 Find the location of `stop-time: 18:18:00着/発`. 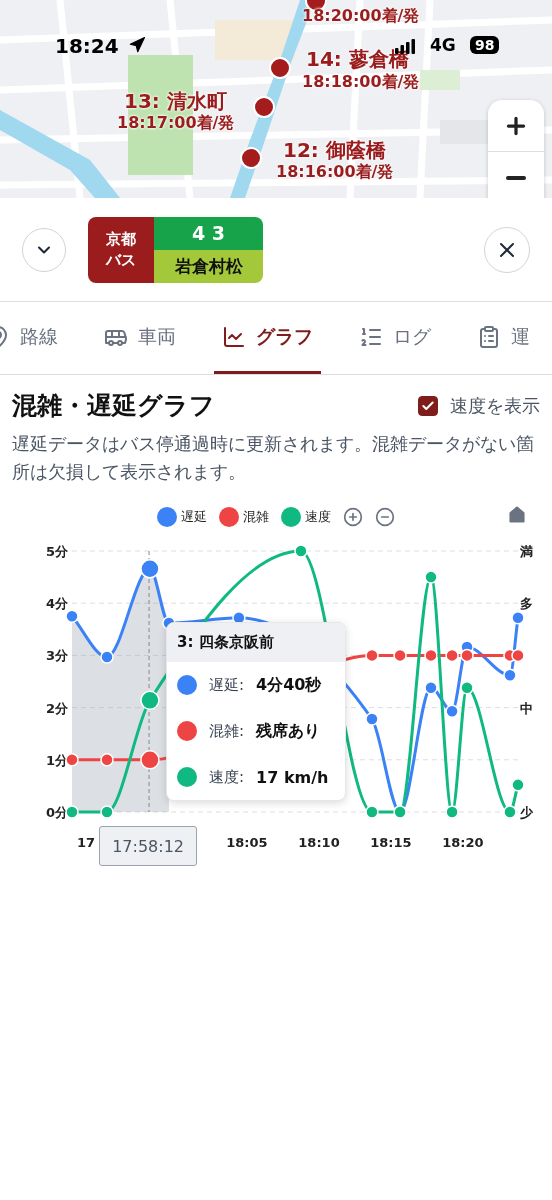

stop-time: 18:18:00着/発 is located at coordinates (361, 82).